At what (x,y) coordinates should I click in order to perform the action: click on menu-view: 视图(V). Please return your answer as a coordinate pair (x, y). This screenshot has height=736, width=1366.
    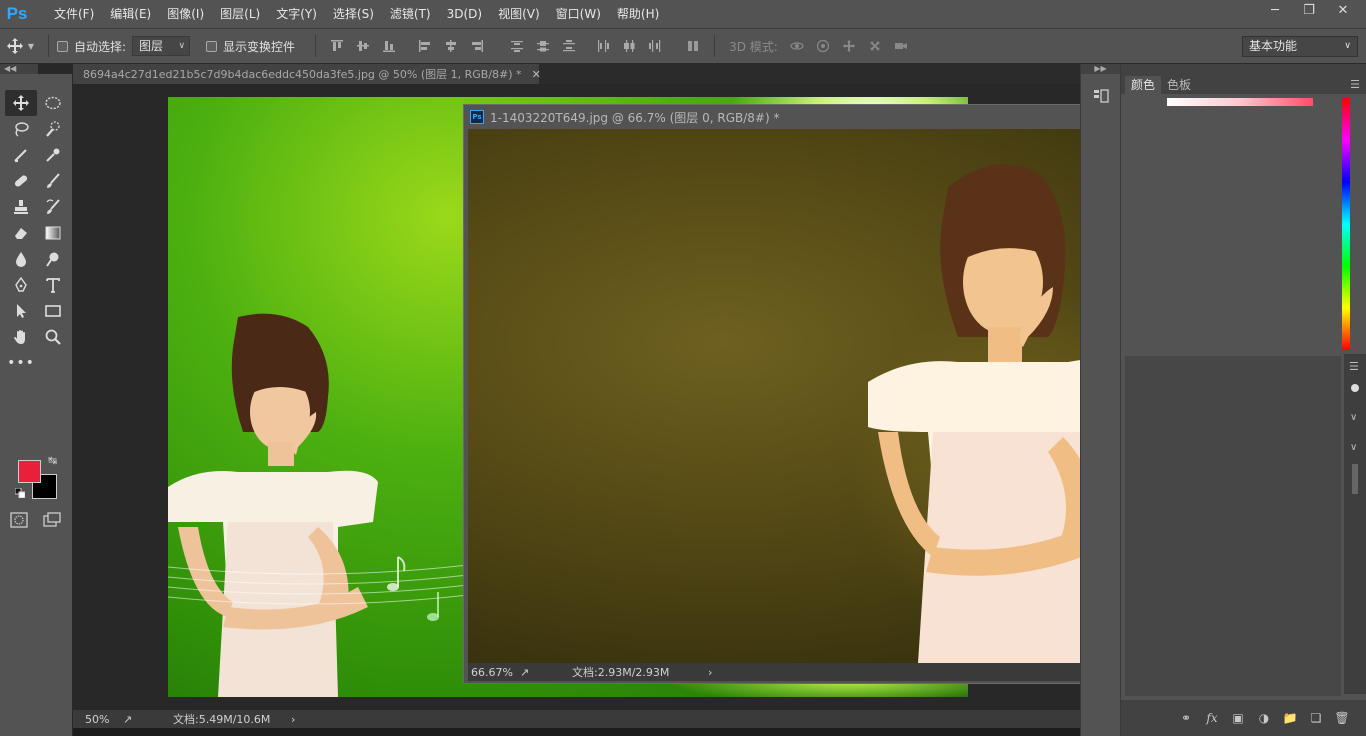
    Looking at the image, I should click on (519, 14).